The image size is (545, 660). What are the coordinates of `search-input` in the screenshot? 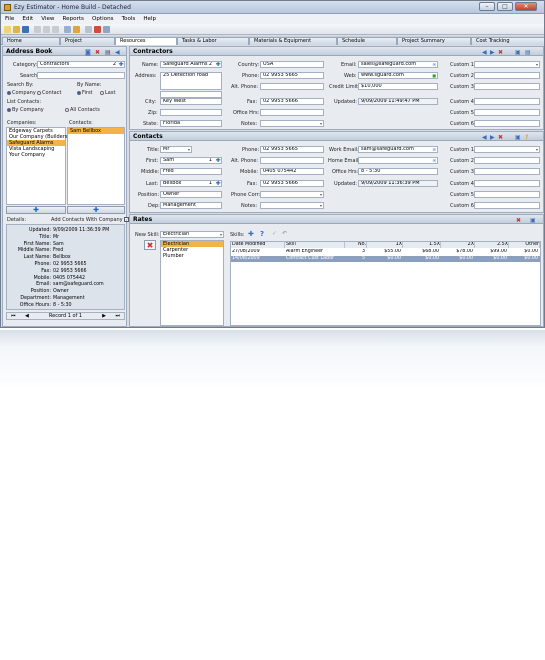 It's located at (81, 75).